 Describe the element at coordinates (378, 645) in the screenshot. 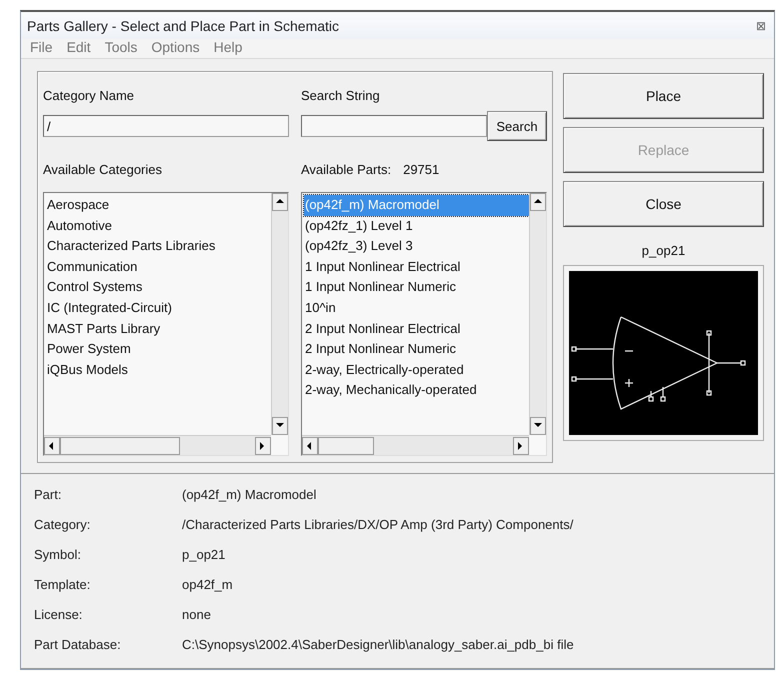

I see `detail-value: C:\Synopsys\2002.4\SaberDesigner\lib\analogy_saber.ai_pdb_bi file` at that location.